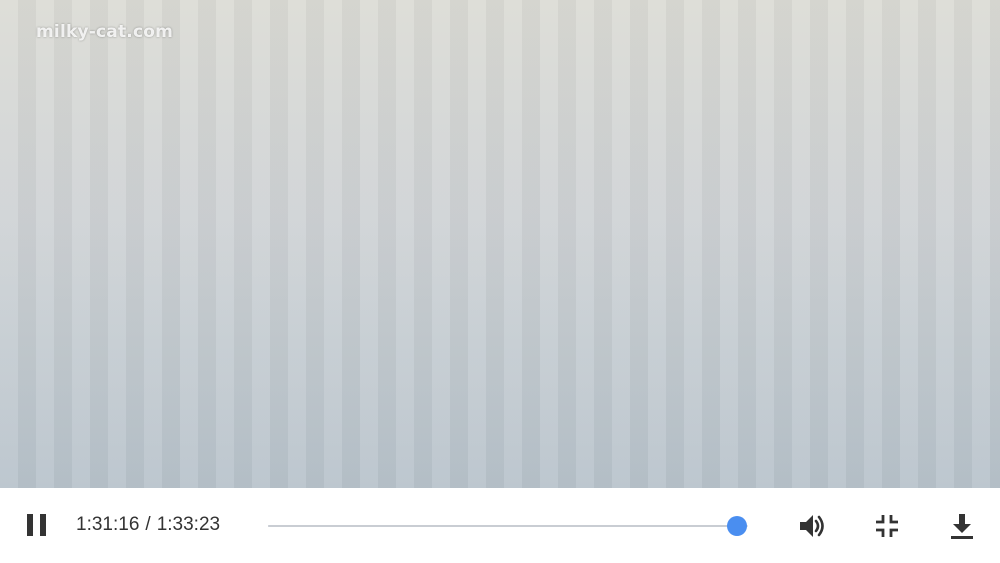  I want to click on progress-bar, so click(508, 526).